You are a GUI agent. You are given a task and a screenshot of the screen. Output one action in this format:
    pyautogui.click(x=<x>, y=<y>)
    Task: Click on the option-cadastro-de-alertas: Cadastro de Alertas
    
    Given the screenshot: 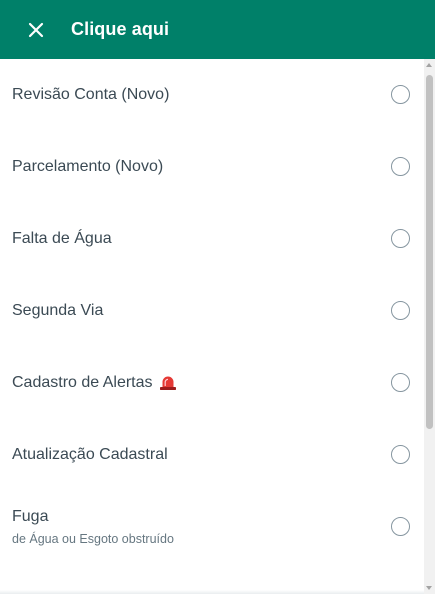 What is the action you would take?
    pyautogui.click(x=212, y=383)
    